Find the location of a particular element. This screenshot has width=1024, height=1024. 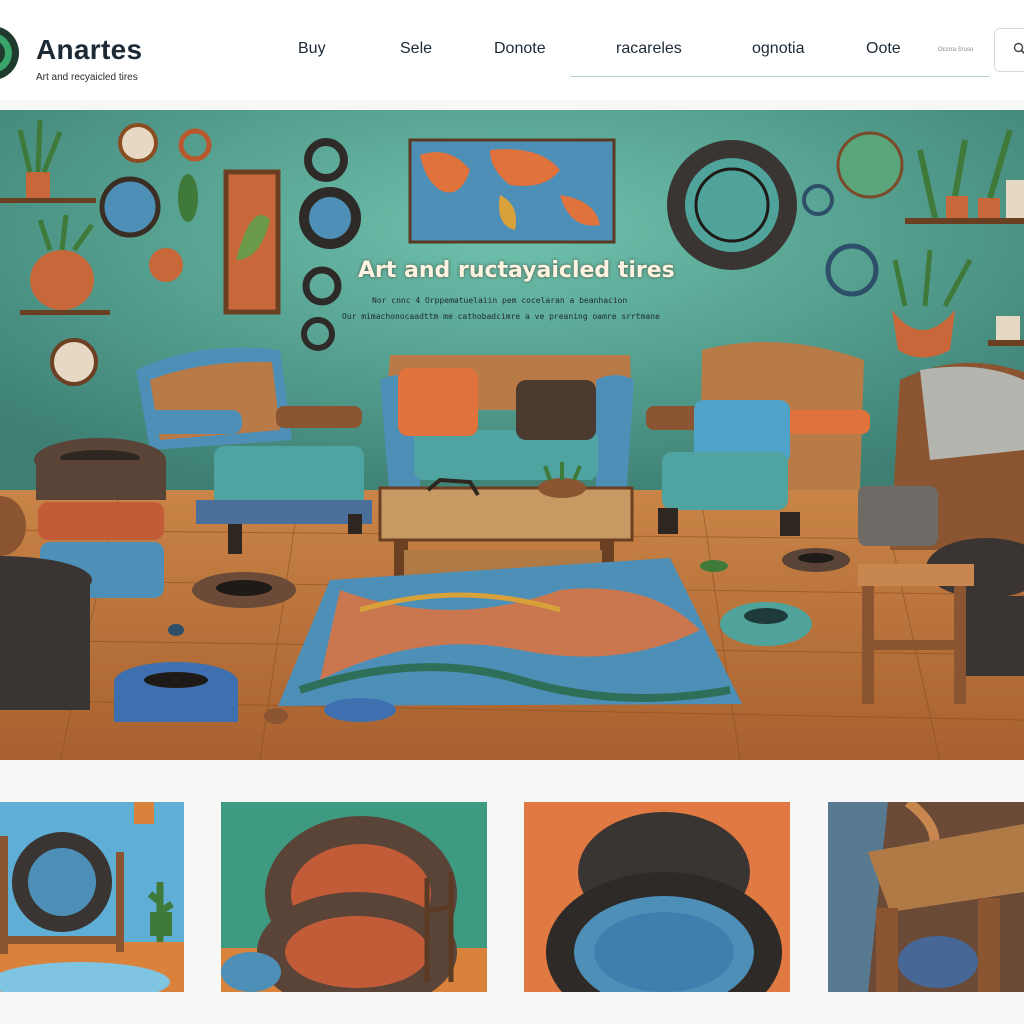

nav-item-ognotia: ognotia is located at coordinates (778, 49).